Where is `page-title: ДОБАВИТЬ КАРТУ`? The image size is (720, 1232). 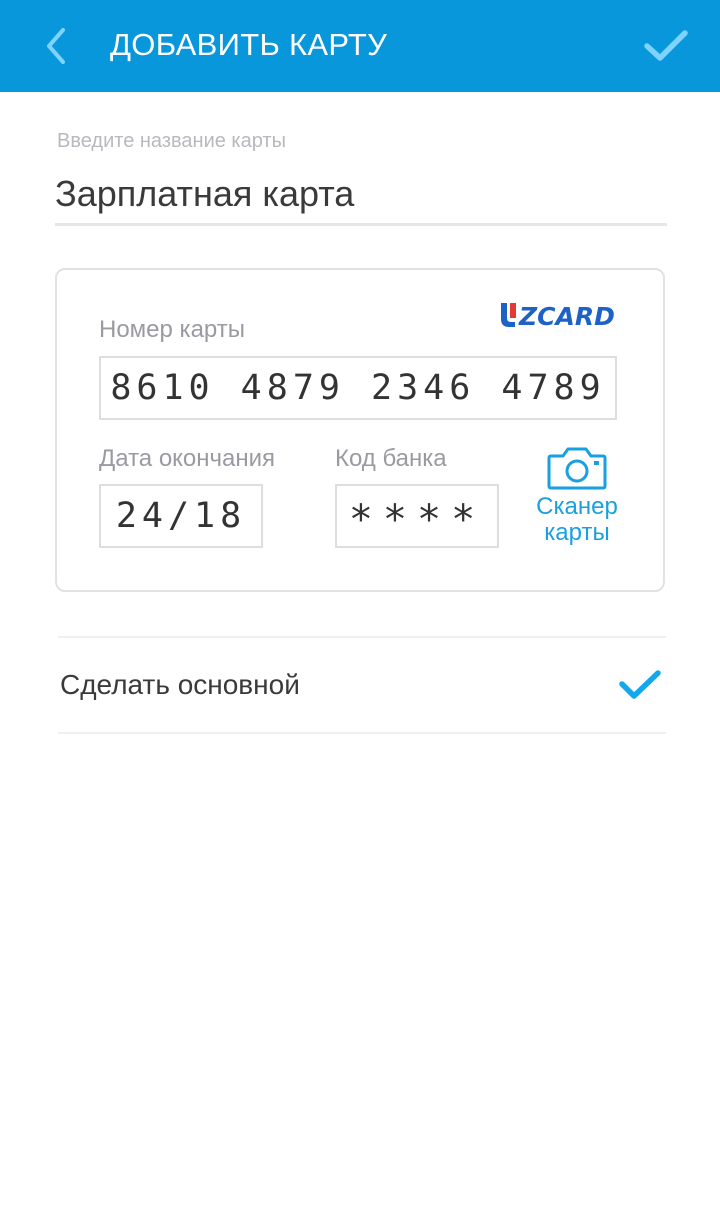 page-title: ДОБАВИТЬ КАРТУ is located at coordinates (249, 44).